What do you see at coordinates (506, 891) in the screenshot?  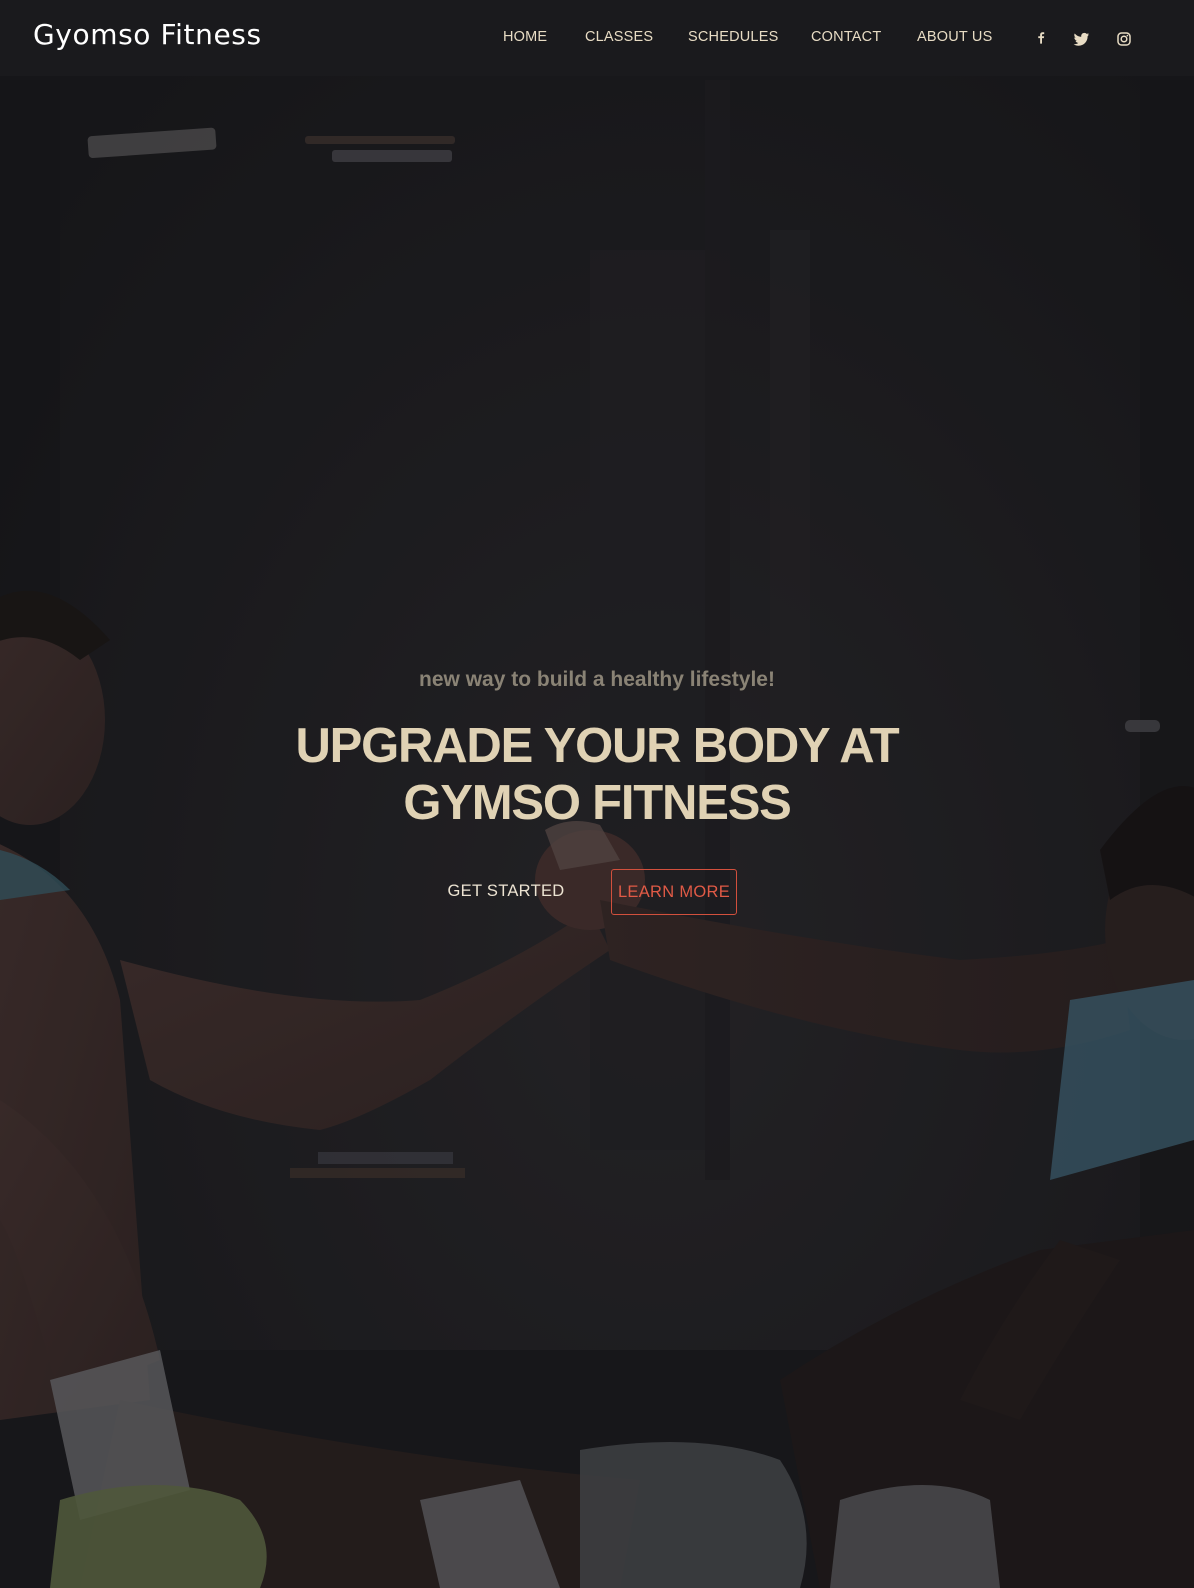 I see `get-started-button: GET STARTED` at bounding box center [506, 891].